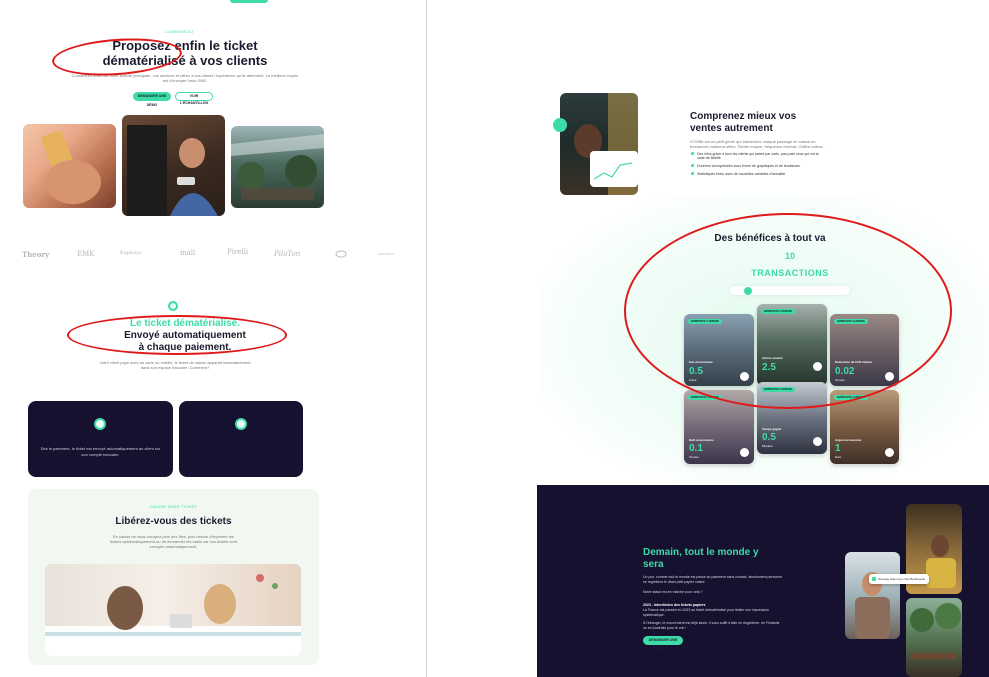 This screenshot has height=677, width=989. Describe the element at coordinates (173, 521) in the screenshot. I see `liberez-title: Libérez-vous des tickets` at that location.